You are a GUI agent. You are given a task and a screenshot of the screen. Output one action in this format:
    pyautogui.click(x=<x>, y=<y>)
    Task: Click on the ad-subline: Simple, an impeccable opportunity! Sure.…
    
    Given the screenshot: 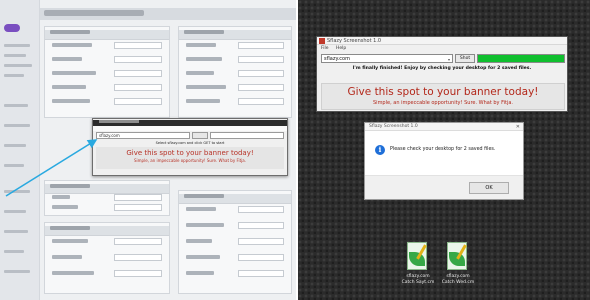 What is the action you would take?
    pyautogui.click(x=443, y=103)
    